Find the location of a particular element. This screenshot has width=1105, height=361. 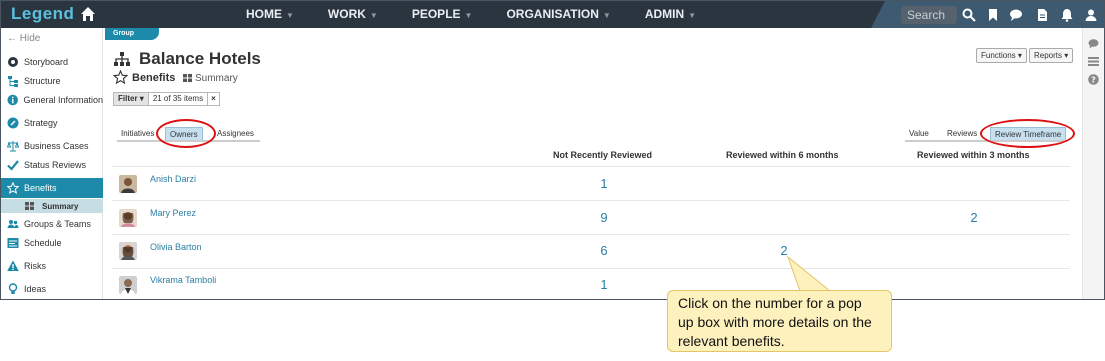

list-icon is located at coordinates (1093, 61).